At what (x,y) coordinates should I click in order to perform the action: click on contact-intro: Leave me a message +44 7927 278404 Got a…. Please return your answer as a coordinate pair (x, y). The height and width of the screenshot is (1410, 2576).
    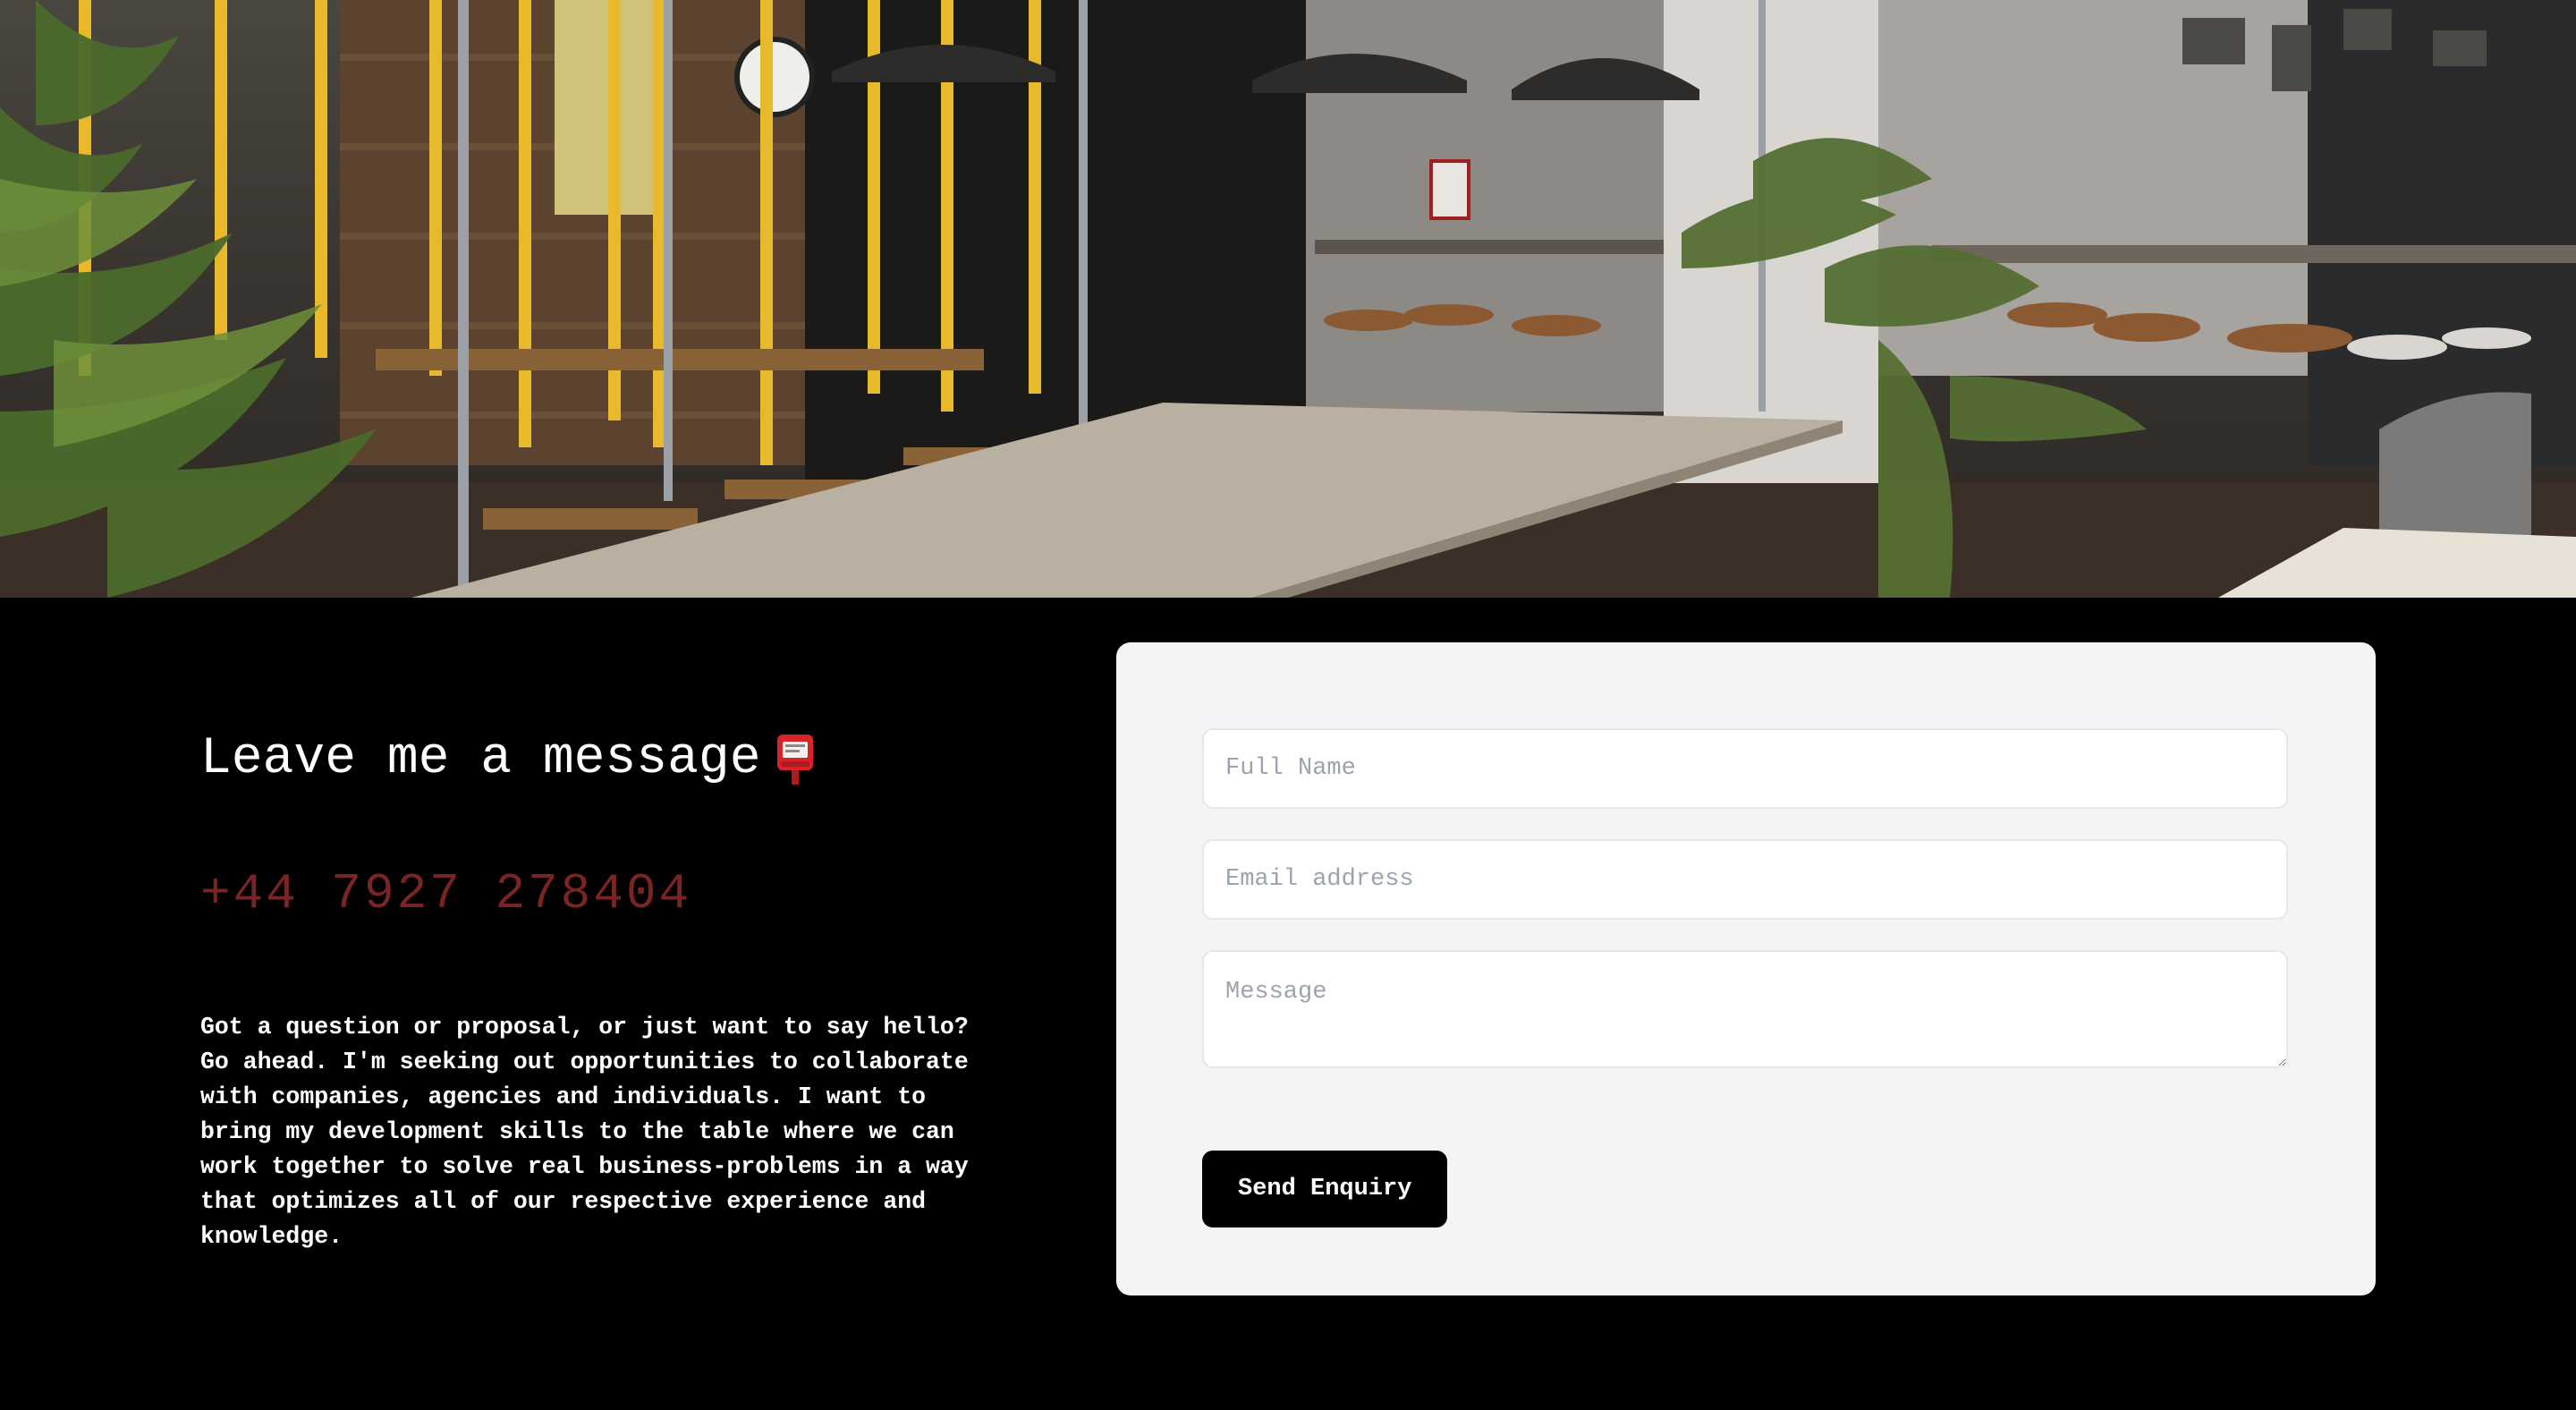
    Looking at the image, I should click on (611, 1003).